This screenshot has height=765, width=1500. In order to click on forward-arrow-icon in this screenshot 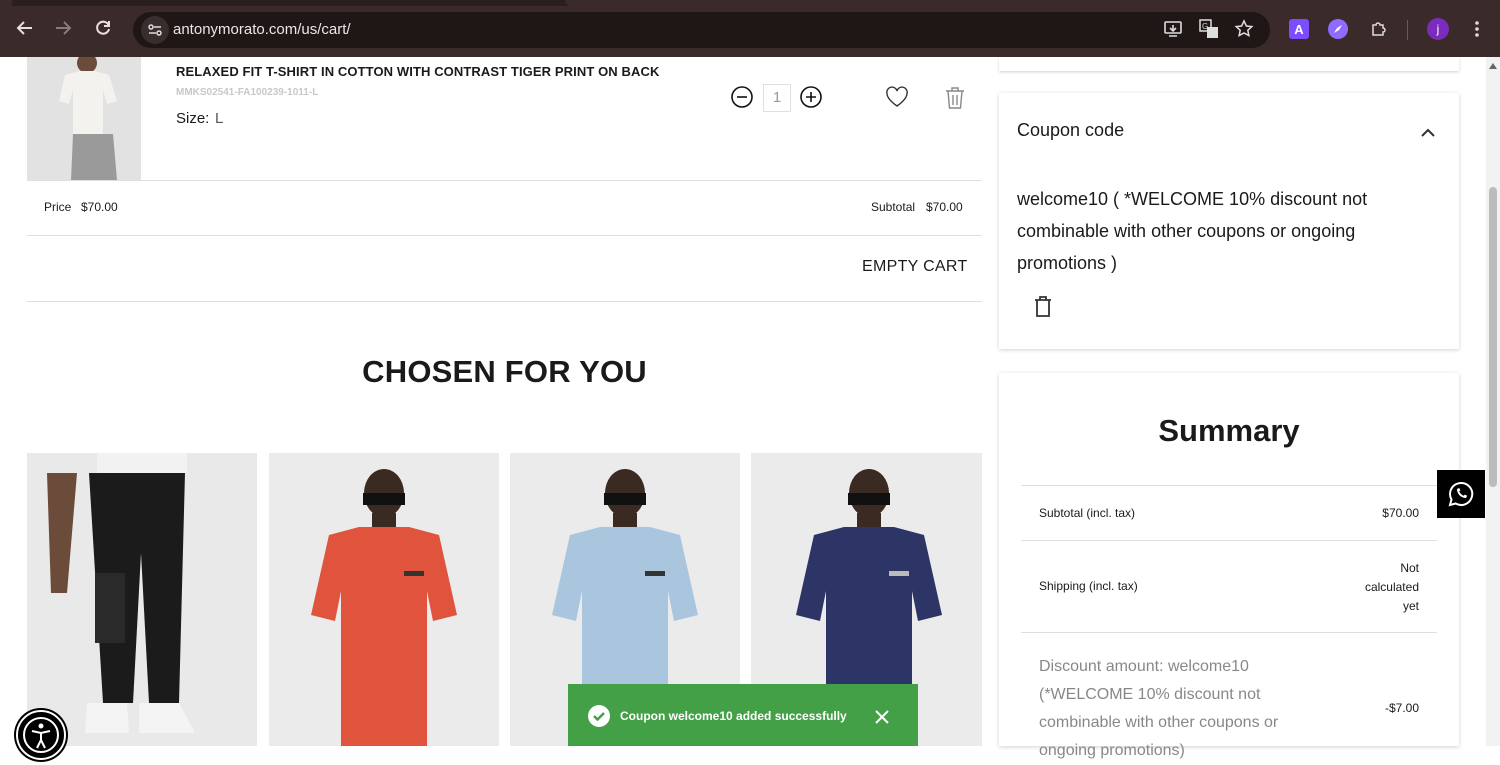, I will do `click(64, 28)`.